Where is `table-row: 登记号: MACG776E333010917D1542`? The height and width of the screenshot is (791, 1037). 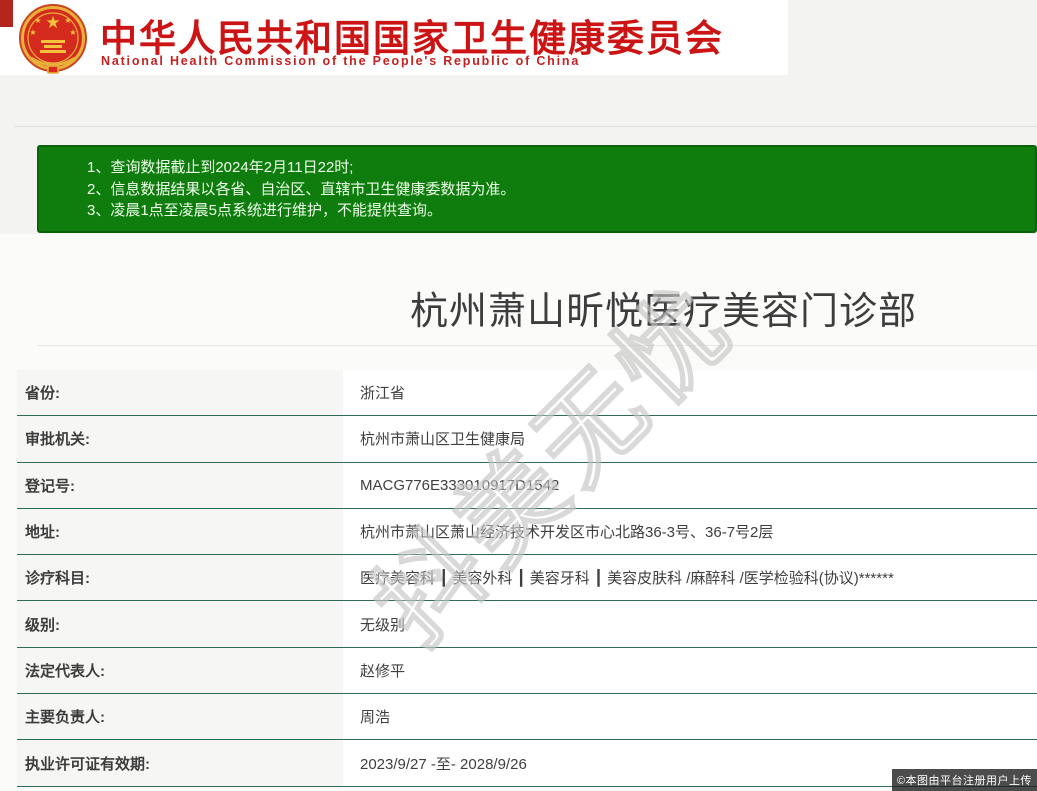 table-row: 登记号: MACG776E333010917D1542 is located at coordinates (527, 485).